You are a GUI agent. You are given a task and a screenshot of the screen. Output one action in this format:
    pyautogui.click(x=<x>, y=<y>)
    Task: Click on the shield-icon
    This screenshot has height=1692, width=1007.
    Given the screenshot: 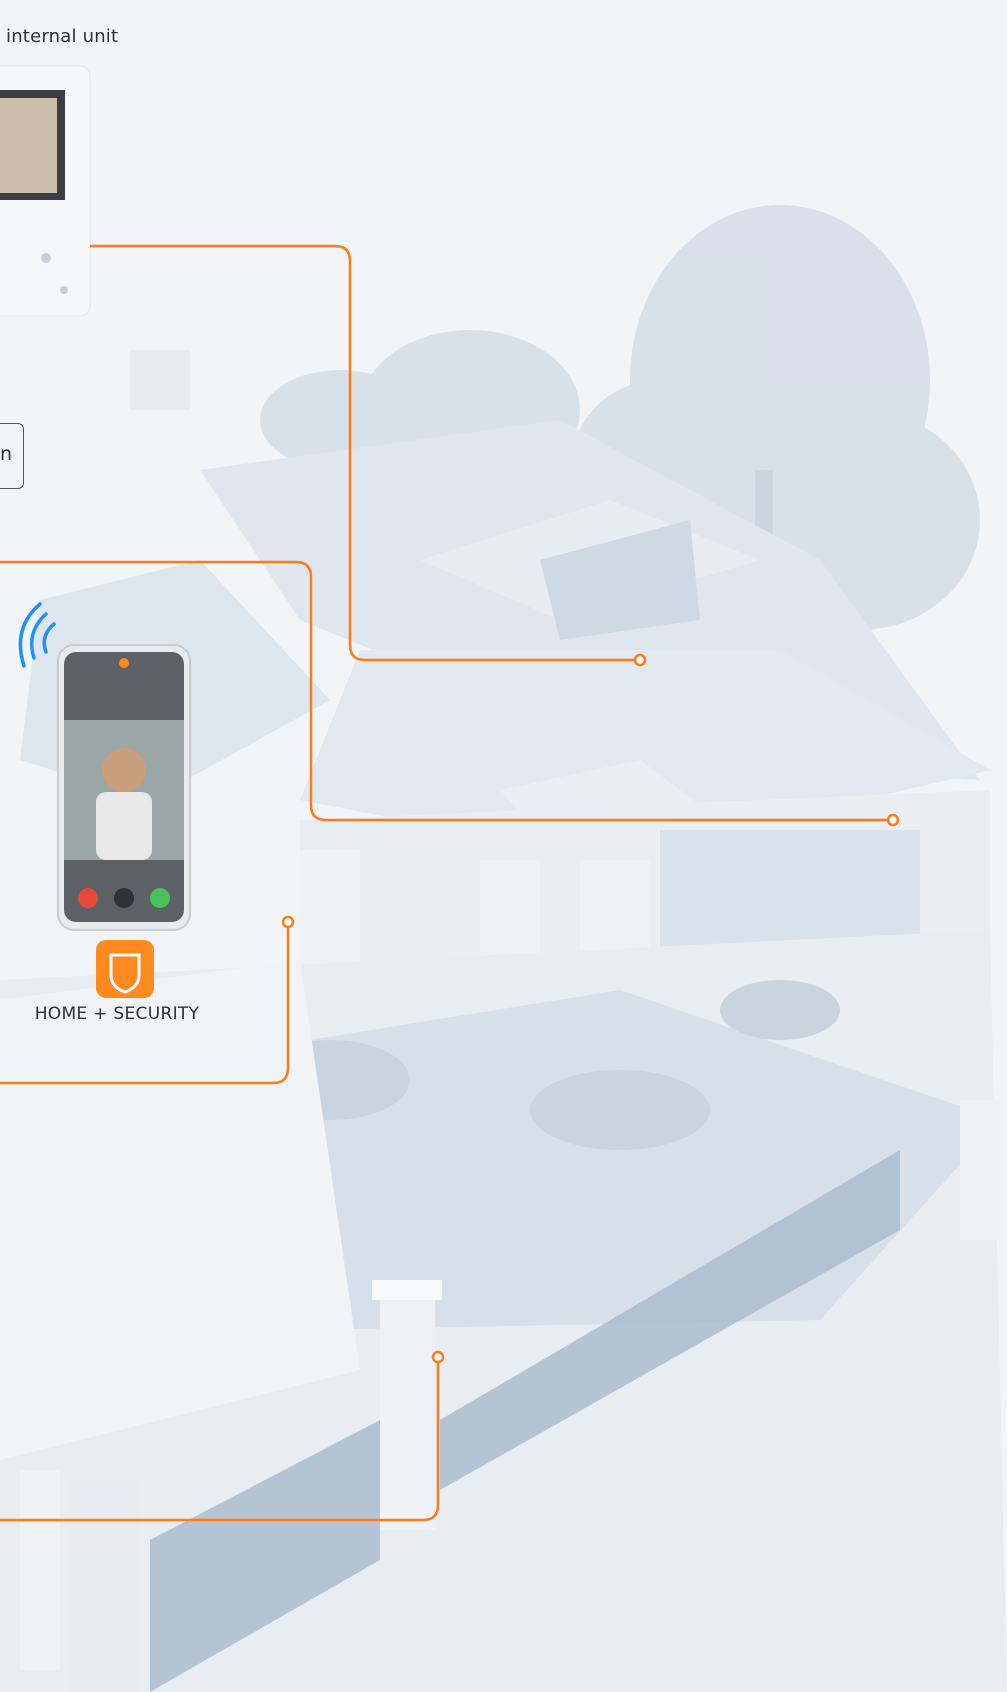 What is the action you would take?
    pyautogui.click(x=125, y=969)
    